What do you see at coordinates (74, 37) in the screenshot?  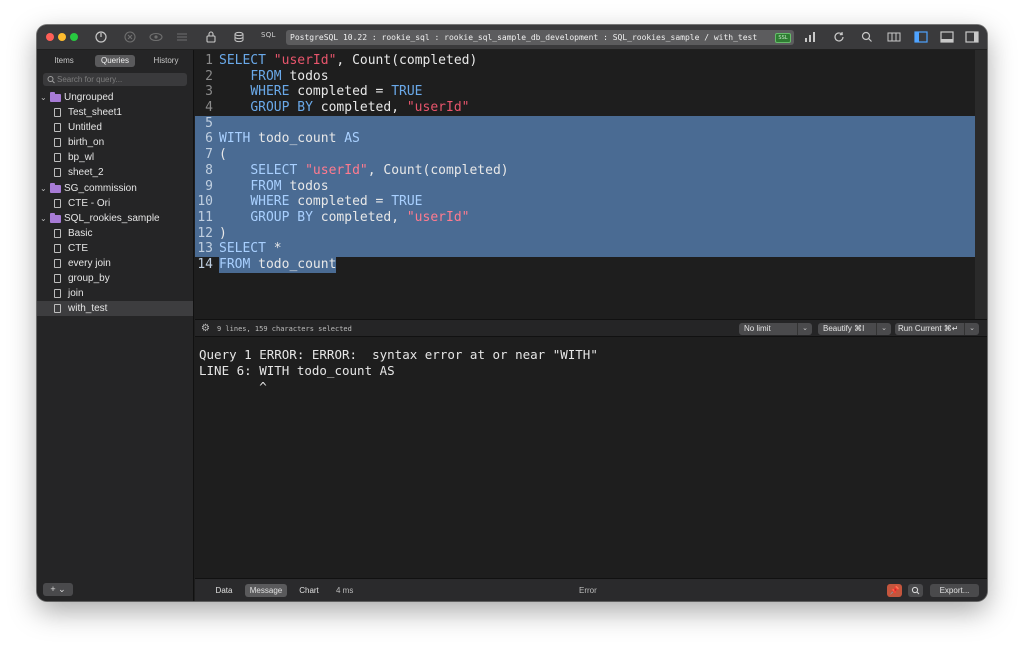 I see `zoom-window-button` at bounding box center [74, 37].